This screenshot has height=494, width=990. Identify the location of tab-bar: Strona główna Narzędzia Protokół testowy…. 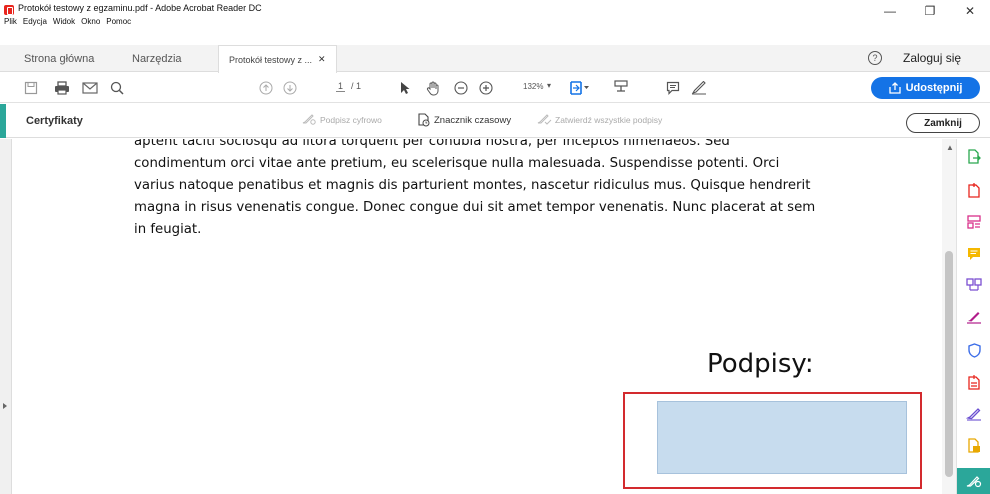
(495, 59).